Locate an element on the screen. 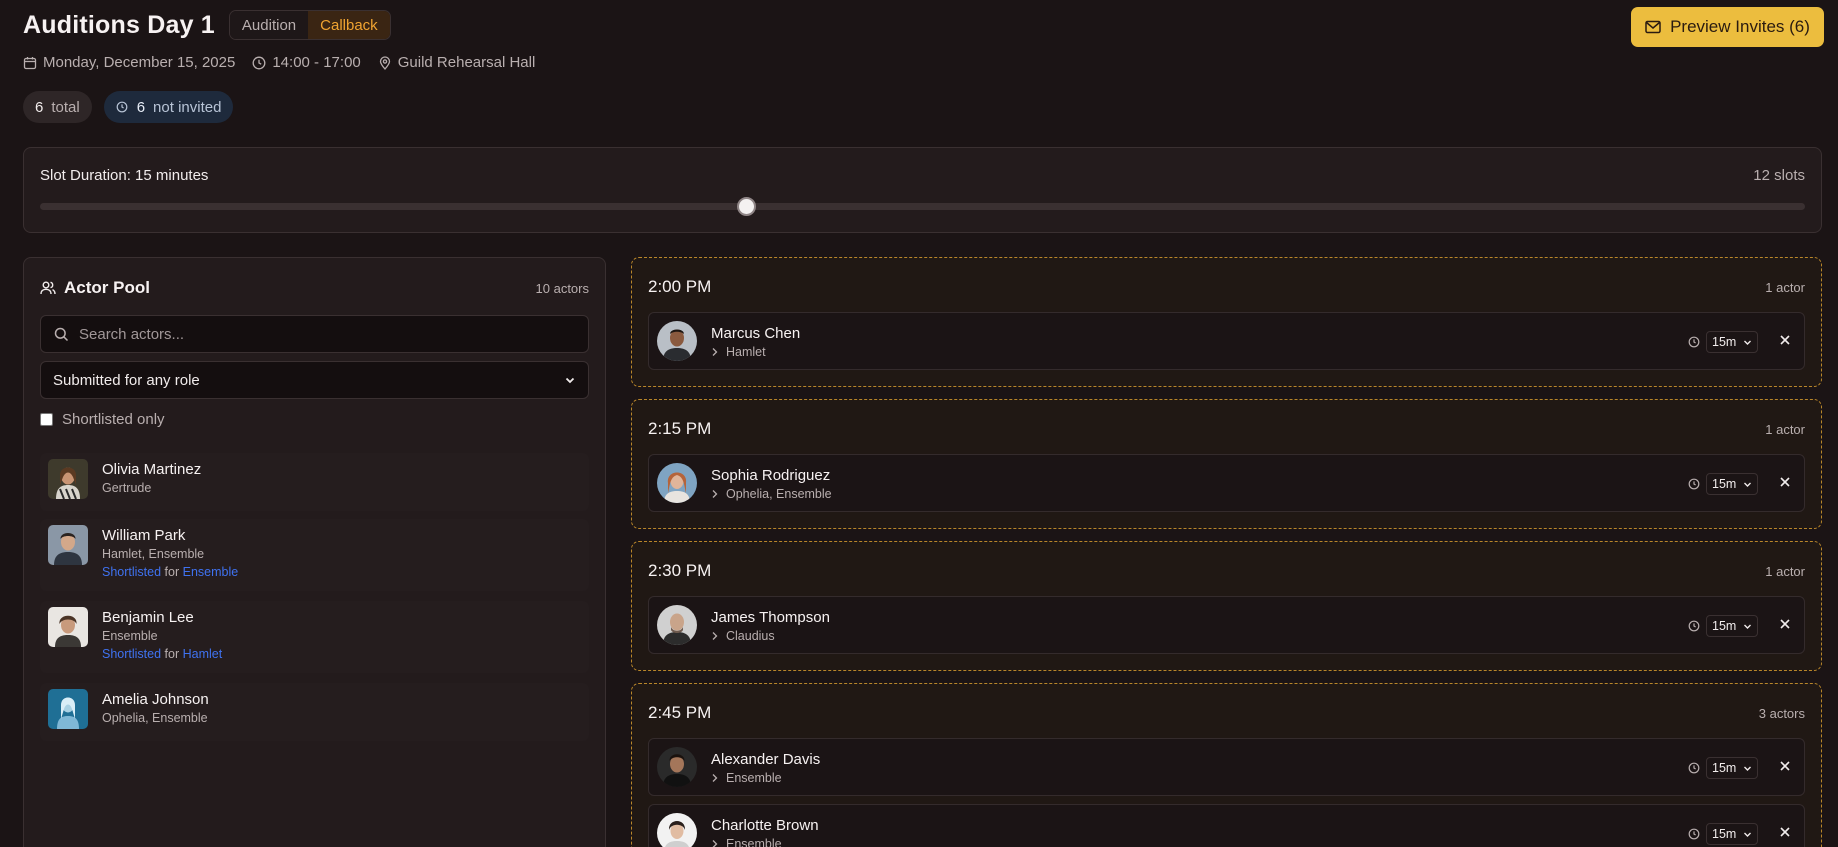 The image size is (1838, 847). audition-mode-button: Audition is located at coordinates (269, 25).